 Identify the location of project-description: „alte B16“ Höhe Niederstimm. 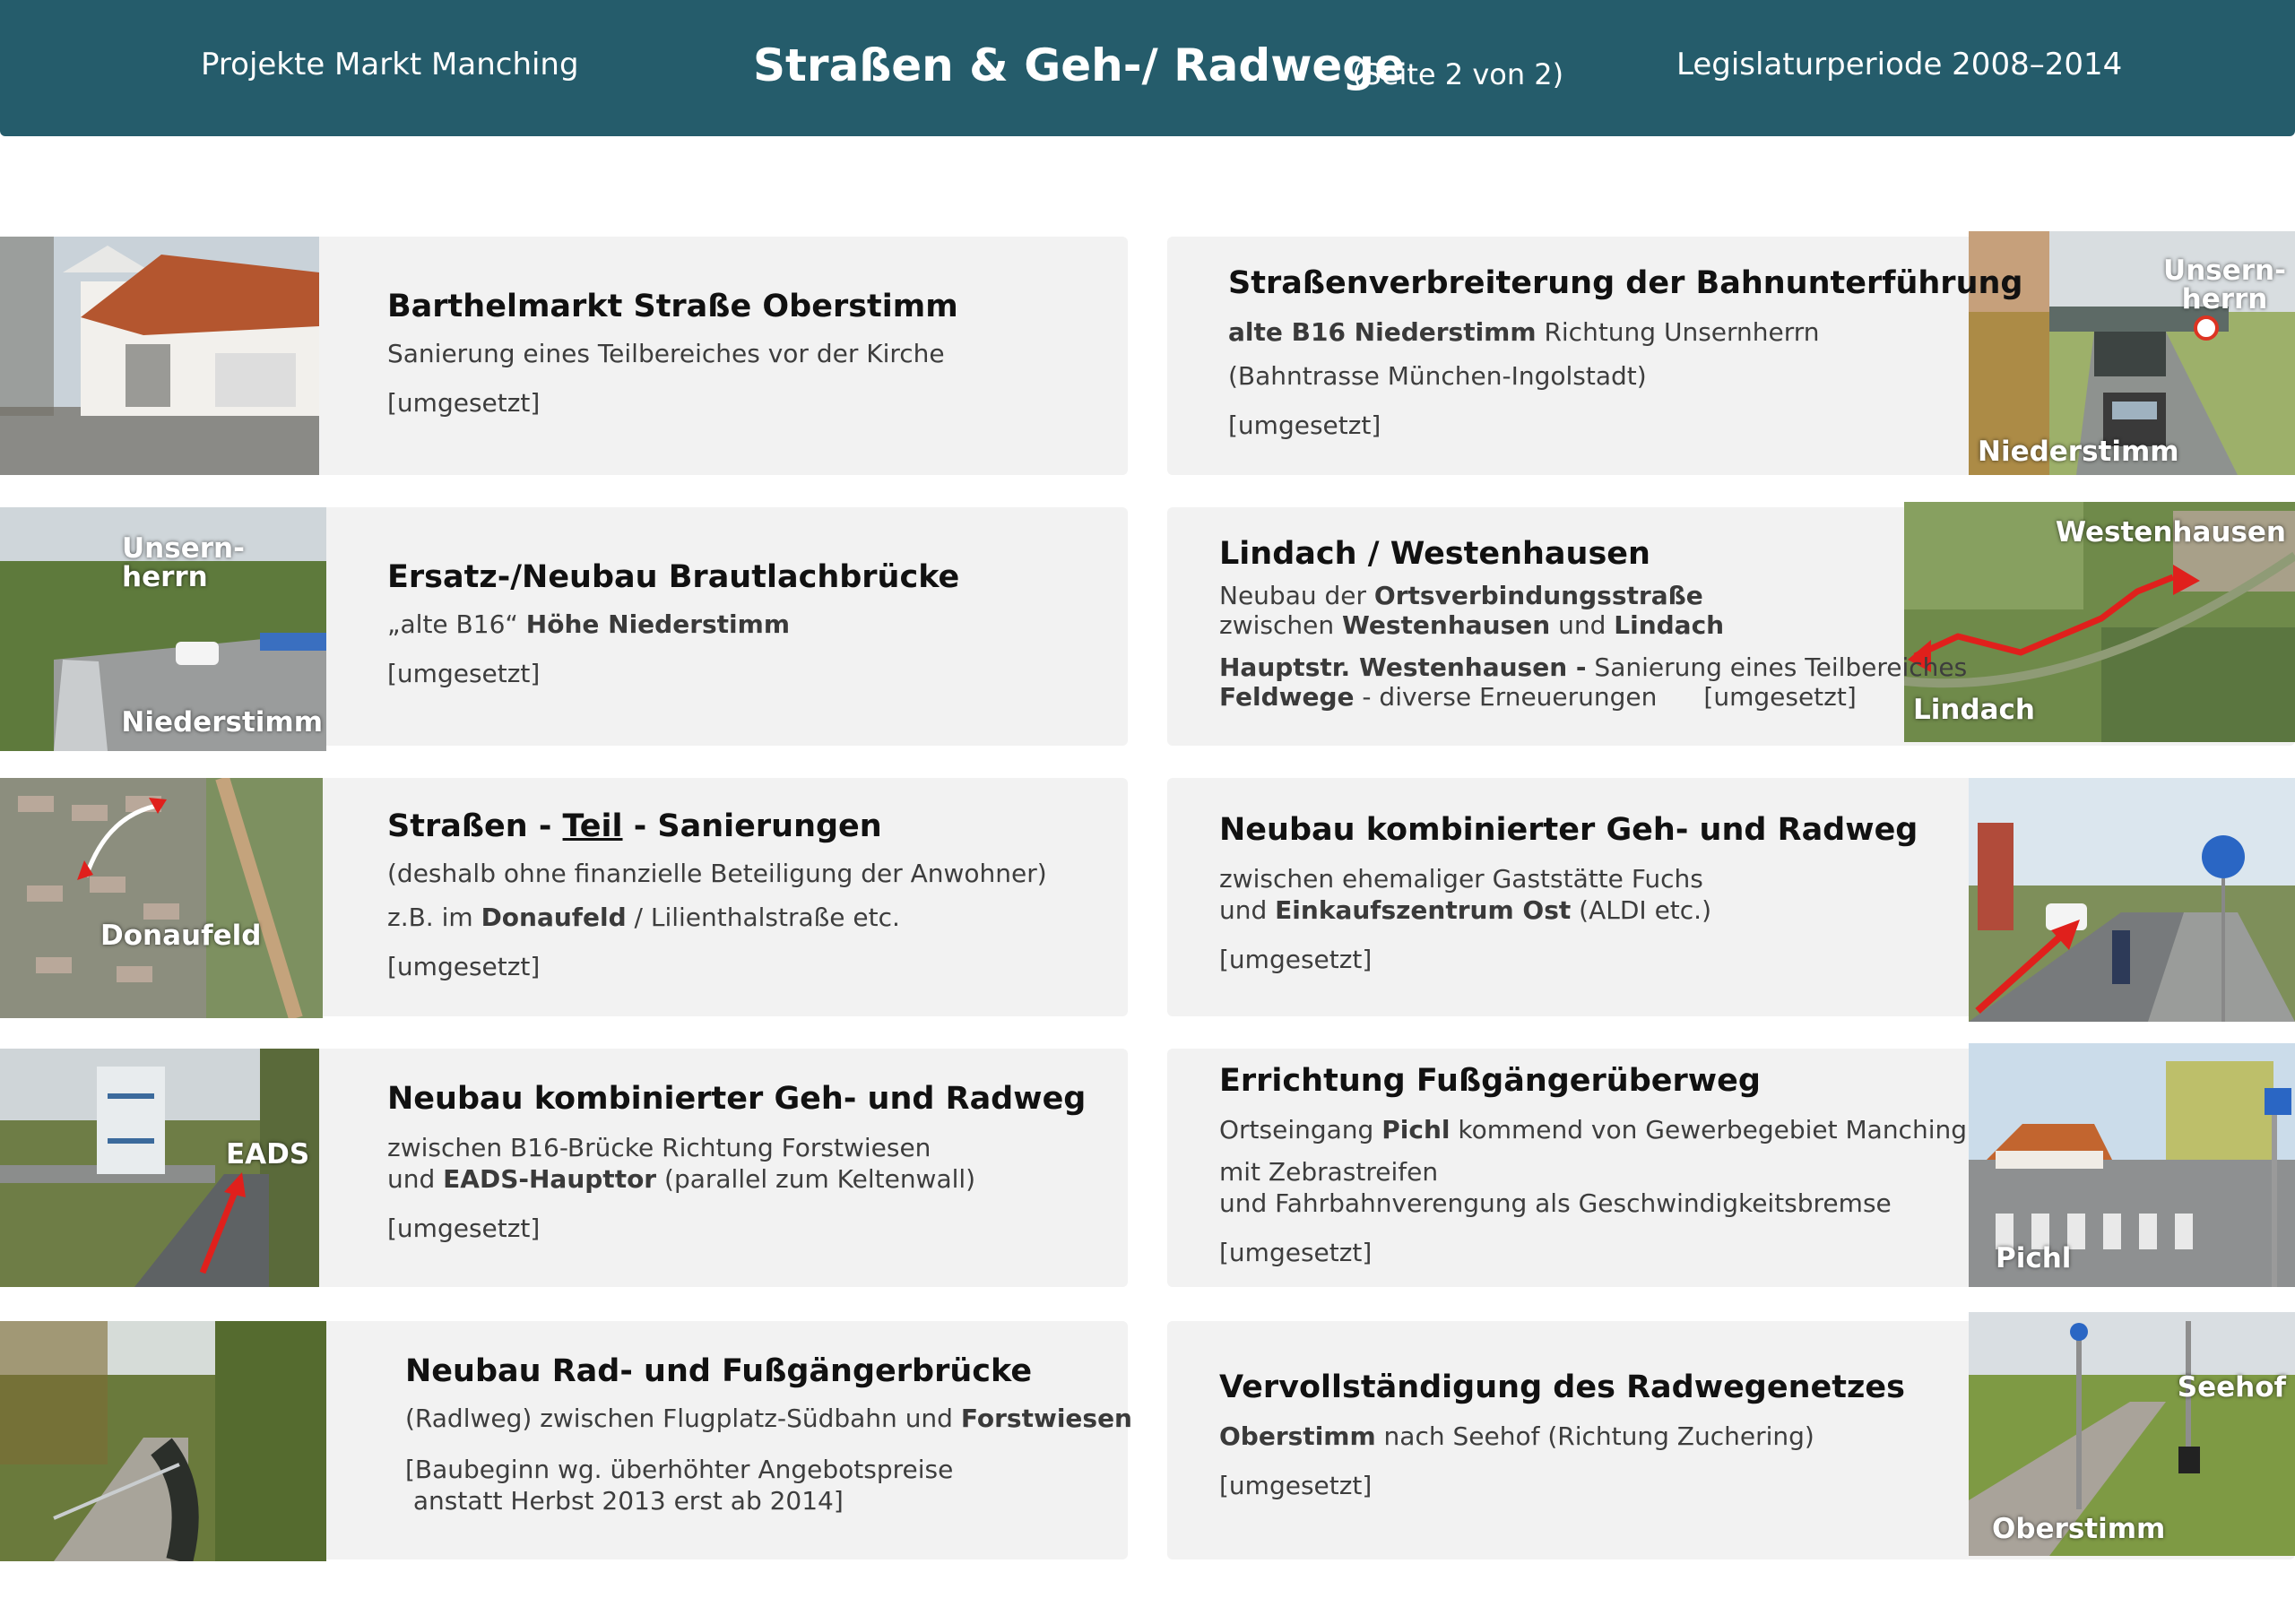
(589, 624).